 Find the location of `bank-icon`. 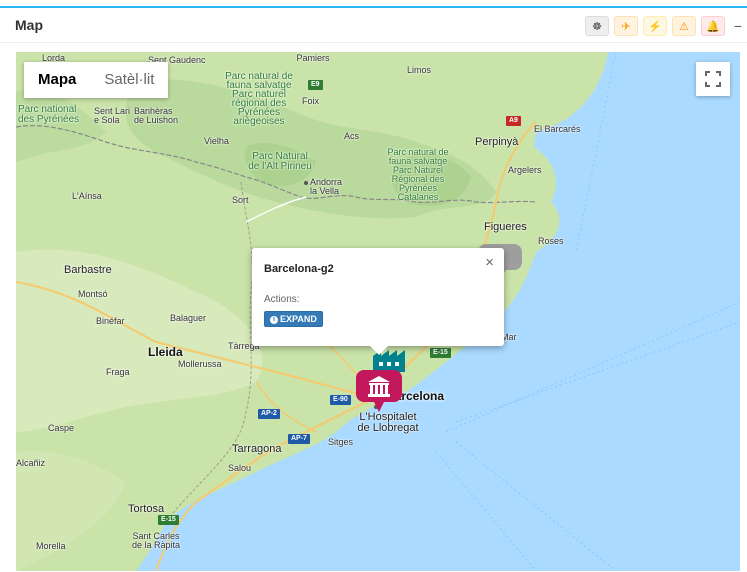

bank-icon is located at coordinates (379, 391).